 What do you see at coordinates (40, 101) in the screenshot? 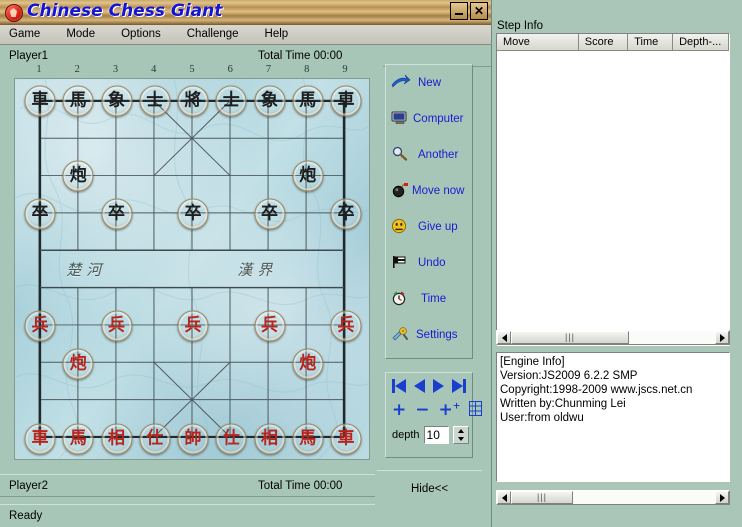
I see `piece-black-0-0: 車` at bounding box center [40, 101].